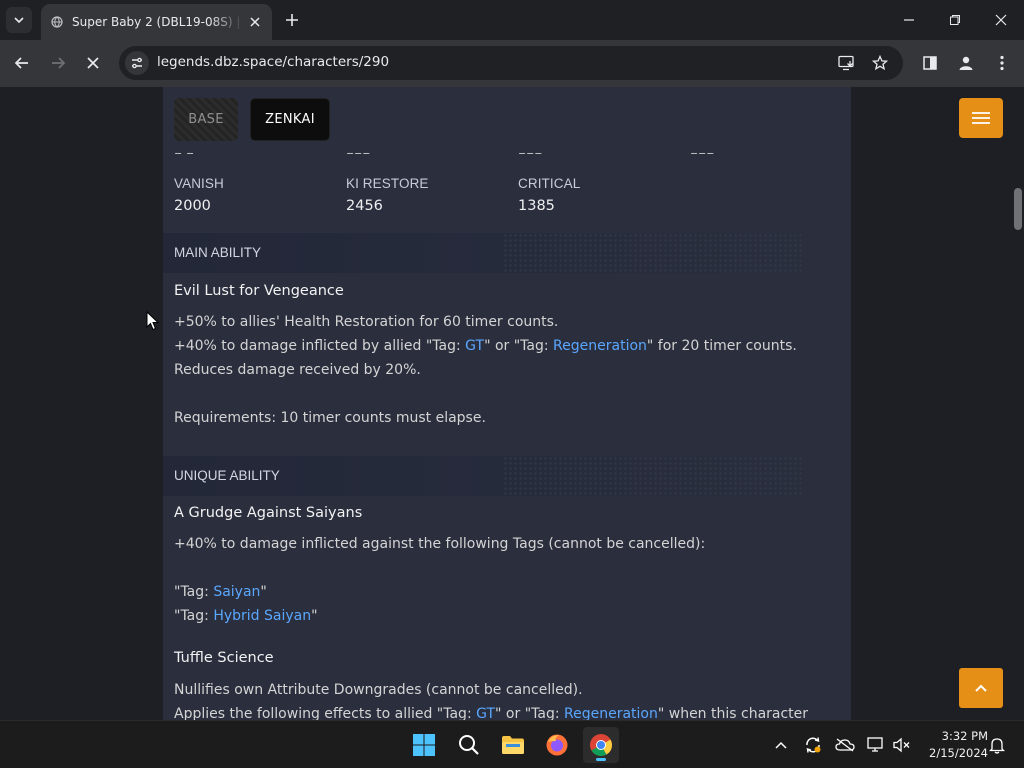 The image size is (1024, 768). Describe the element at coordinates (847, 63) in the screenshot. I see `install-app-icon` at that location.